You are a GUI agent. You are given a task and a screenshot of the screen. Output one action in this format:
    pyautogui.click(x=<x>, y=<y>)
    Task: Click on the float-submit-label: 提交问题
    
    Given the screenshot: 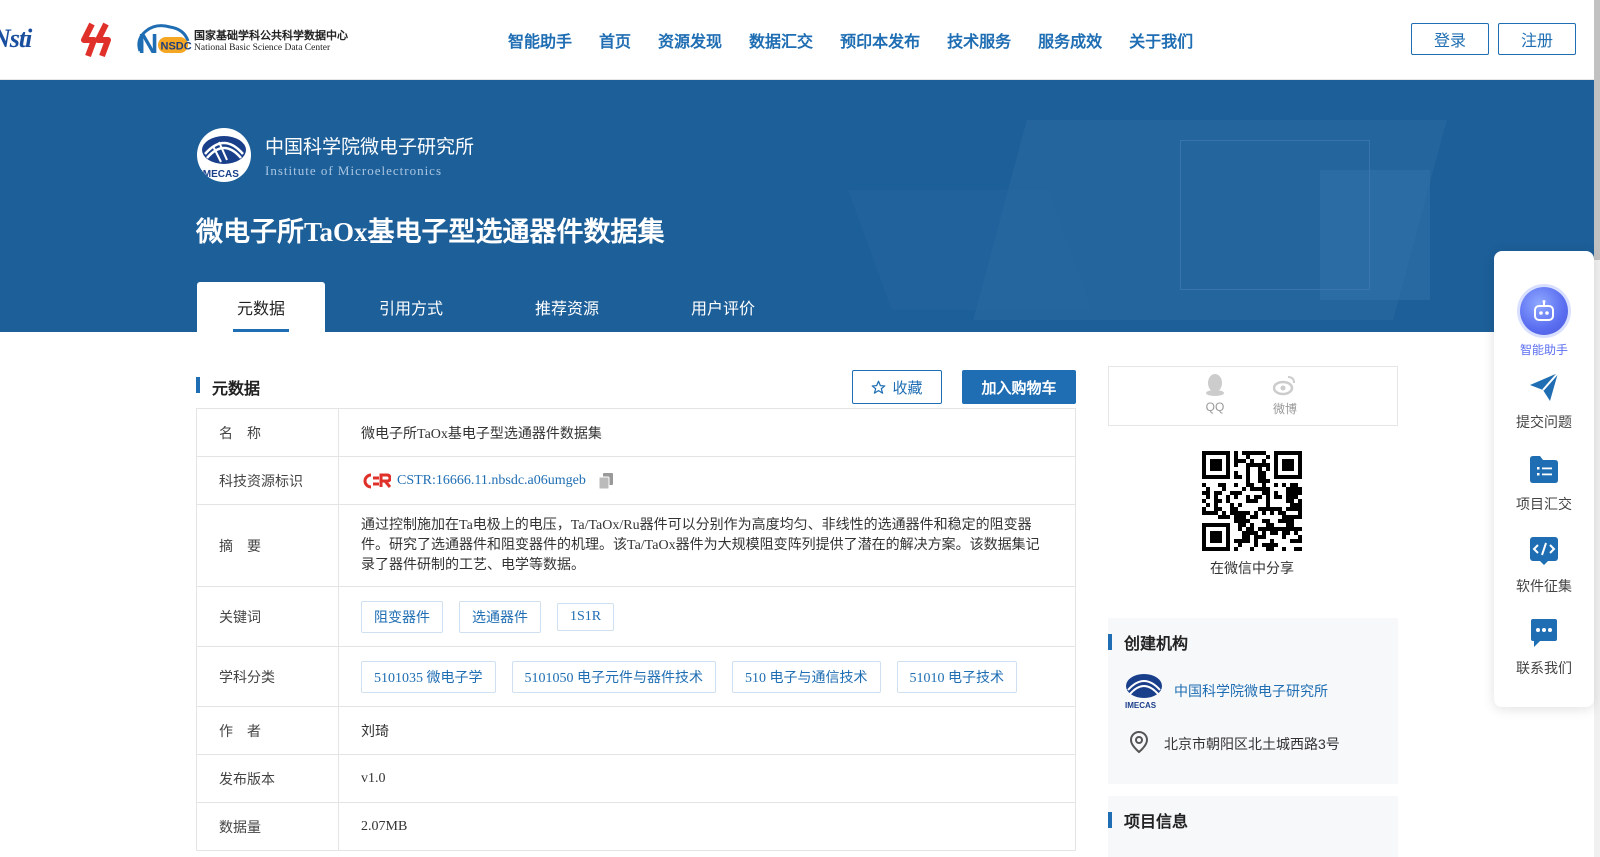 What is the action you would take?
    pyautogui.click(x=1544, y=422)
    